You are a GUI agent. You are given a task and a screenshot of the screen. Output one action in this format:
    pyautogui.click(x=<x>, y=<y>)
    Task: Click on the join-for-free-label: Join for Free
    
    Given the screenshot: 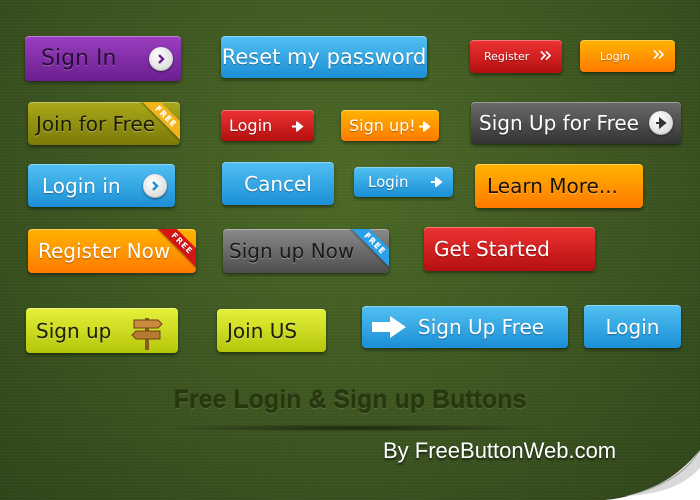 What is the action you would take?
    pyautogui.click(x=96, y=123)
    